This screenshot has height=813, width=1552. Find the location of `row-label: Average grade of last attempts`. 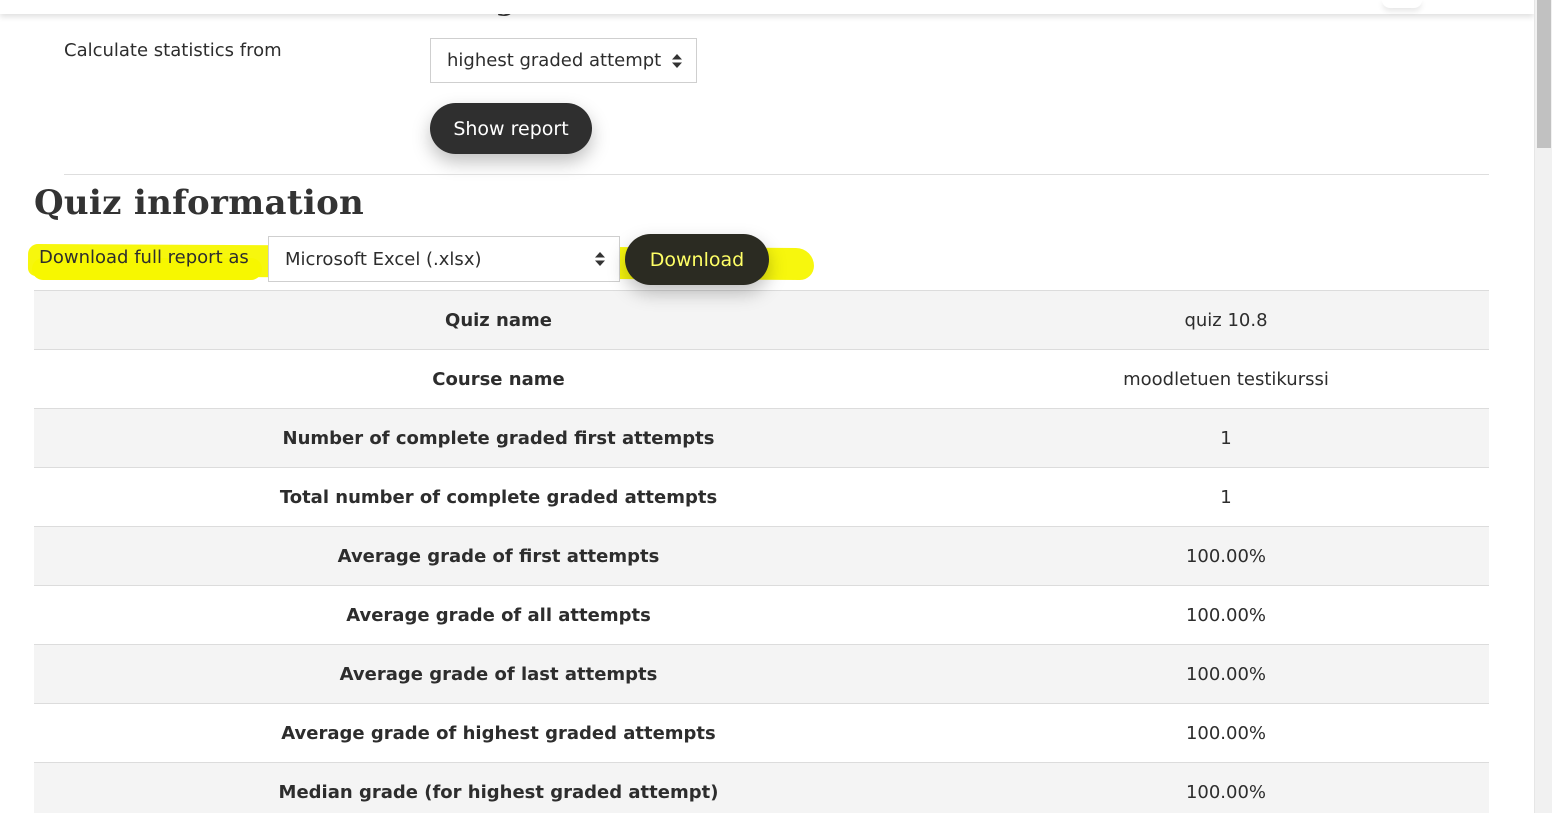

row-label: Average grade of last attempts is located at coordinates (498, 674).